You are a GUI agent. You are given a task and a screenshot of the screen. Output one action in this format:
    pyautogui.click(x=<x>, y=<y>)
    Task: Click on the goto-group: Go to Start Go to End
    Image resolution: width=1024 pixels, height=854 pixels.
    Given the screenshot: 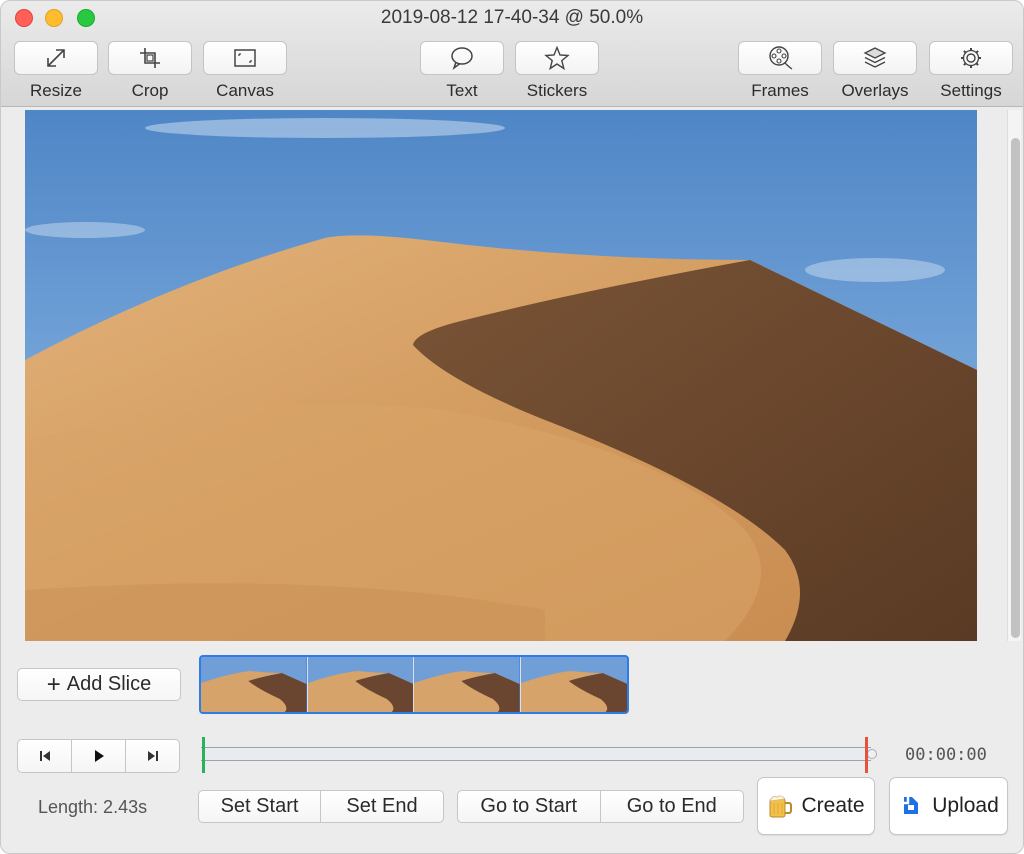 What is the action you would take?
    pyautogui.click(x=600, y=806)
    